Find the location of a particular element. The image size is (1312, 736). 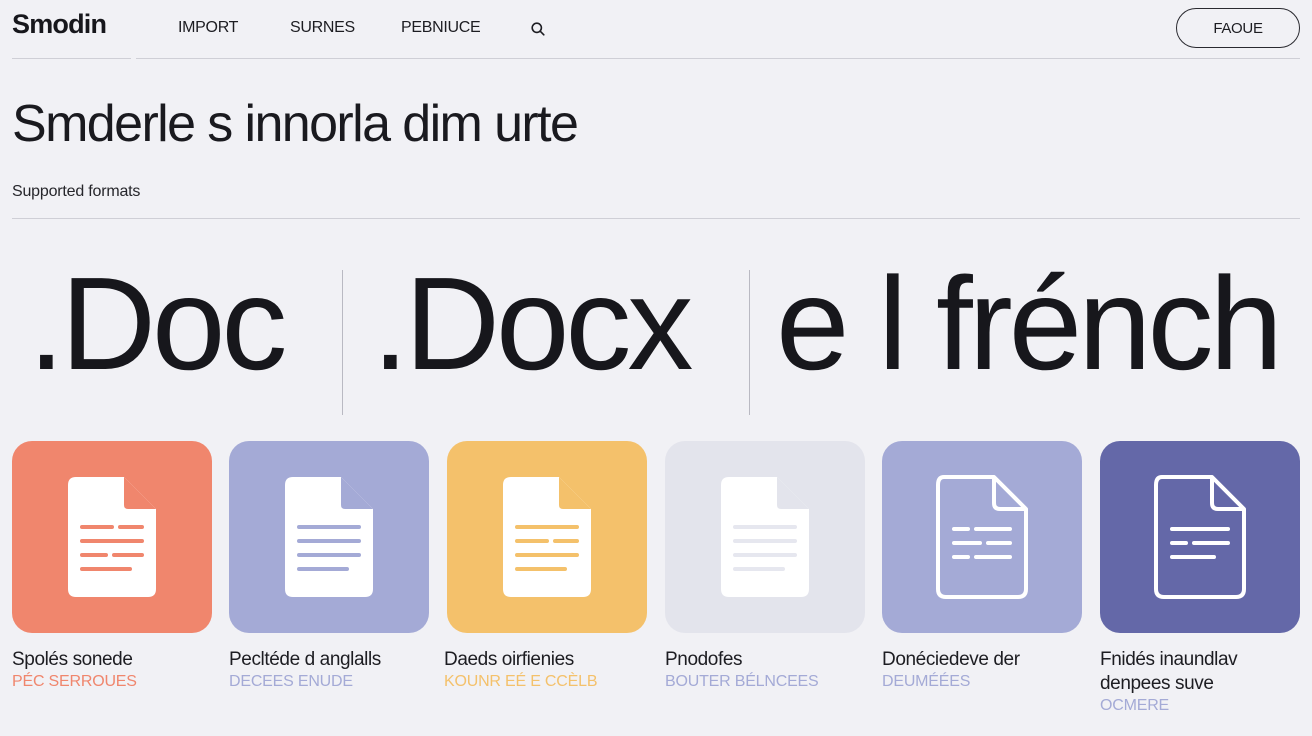

card-title: Pnodofes is located at coordinates (704, 659).